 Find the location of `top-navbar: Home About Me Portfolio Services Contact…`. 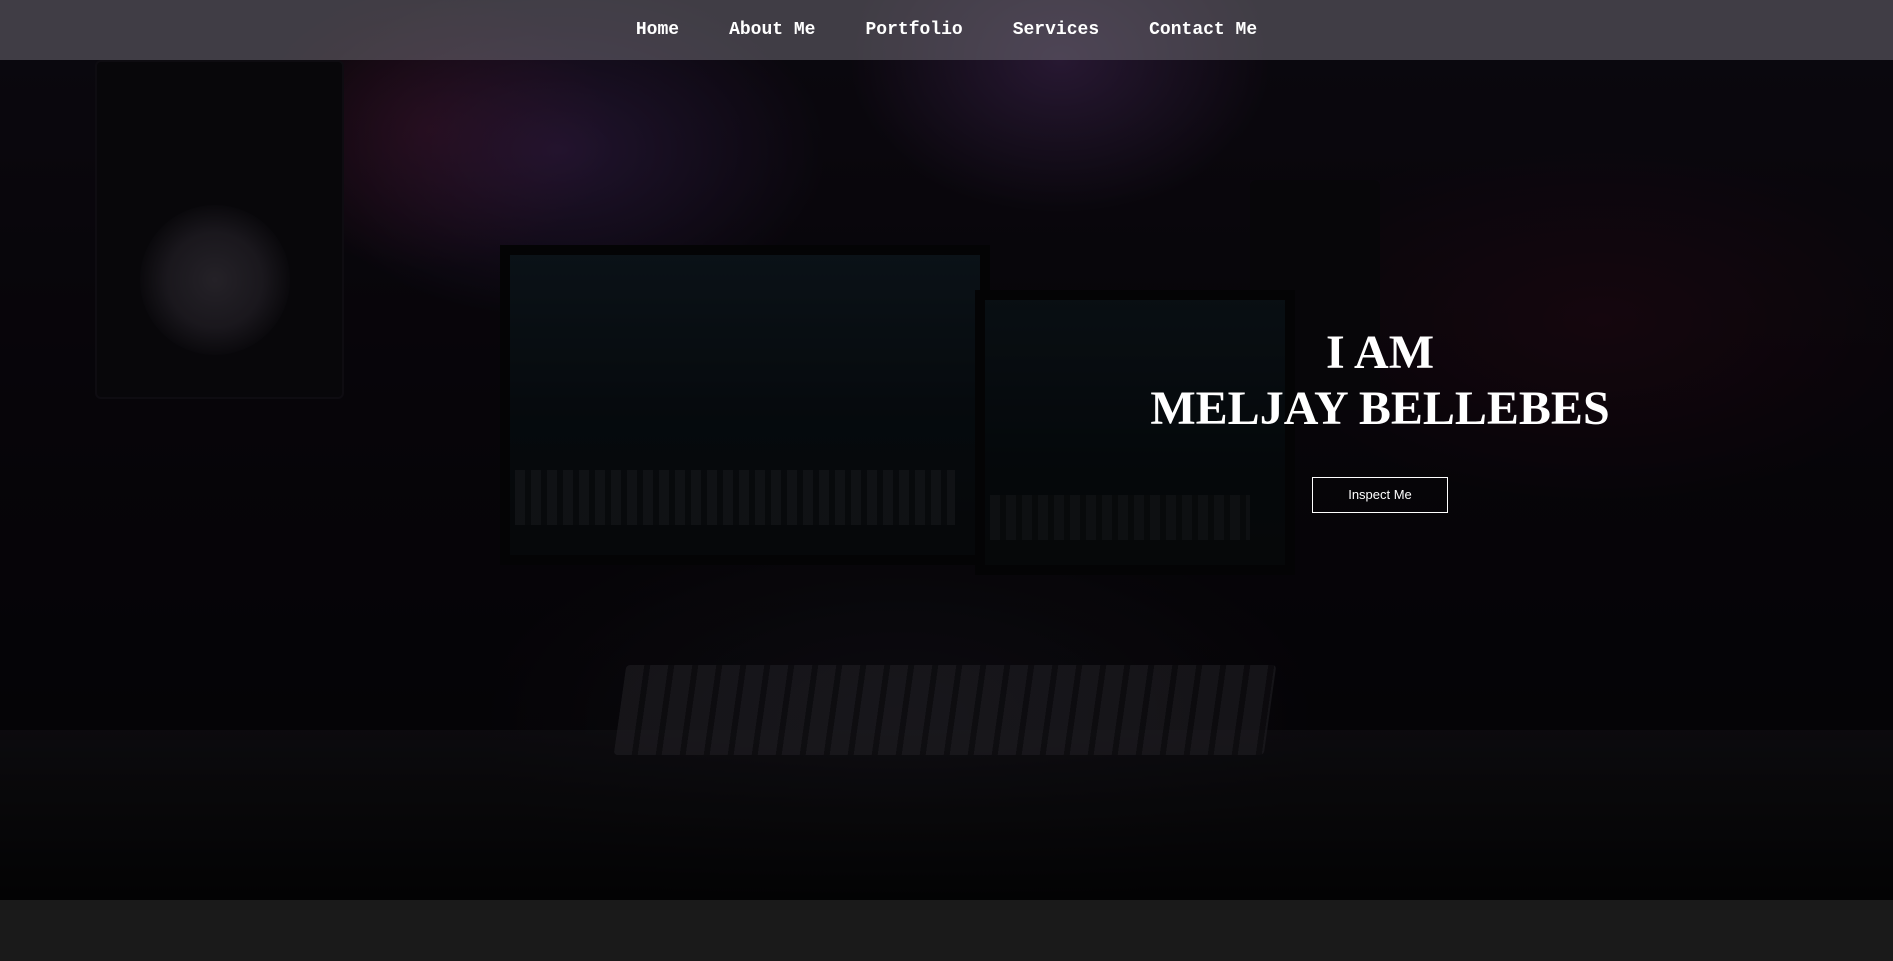

top-navbar: Home About Me Portfolio Services Contact… is located at coordinates (946, 30).